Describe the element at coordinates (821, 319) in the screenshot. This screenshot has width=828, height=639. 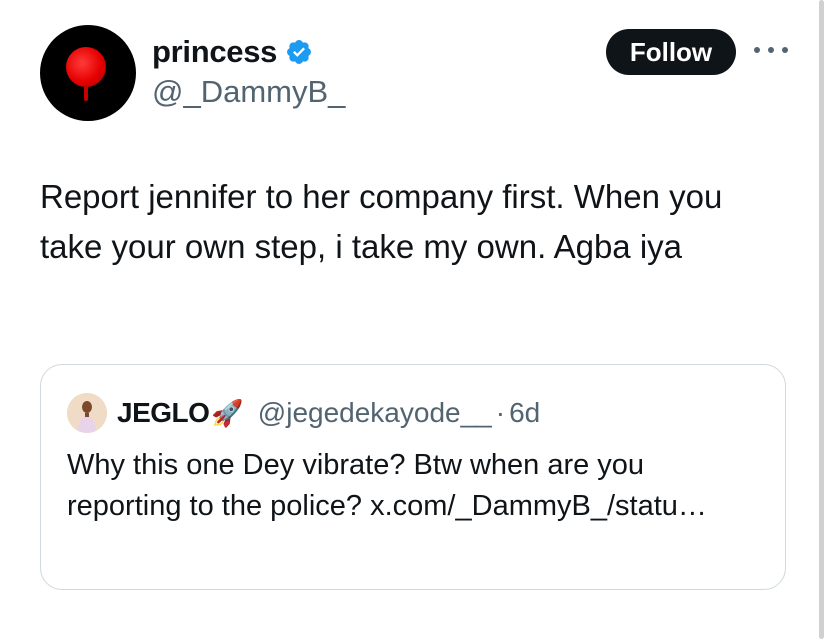
I see `scrollbar` at that location.